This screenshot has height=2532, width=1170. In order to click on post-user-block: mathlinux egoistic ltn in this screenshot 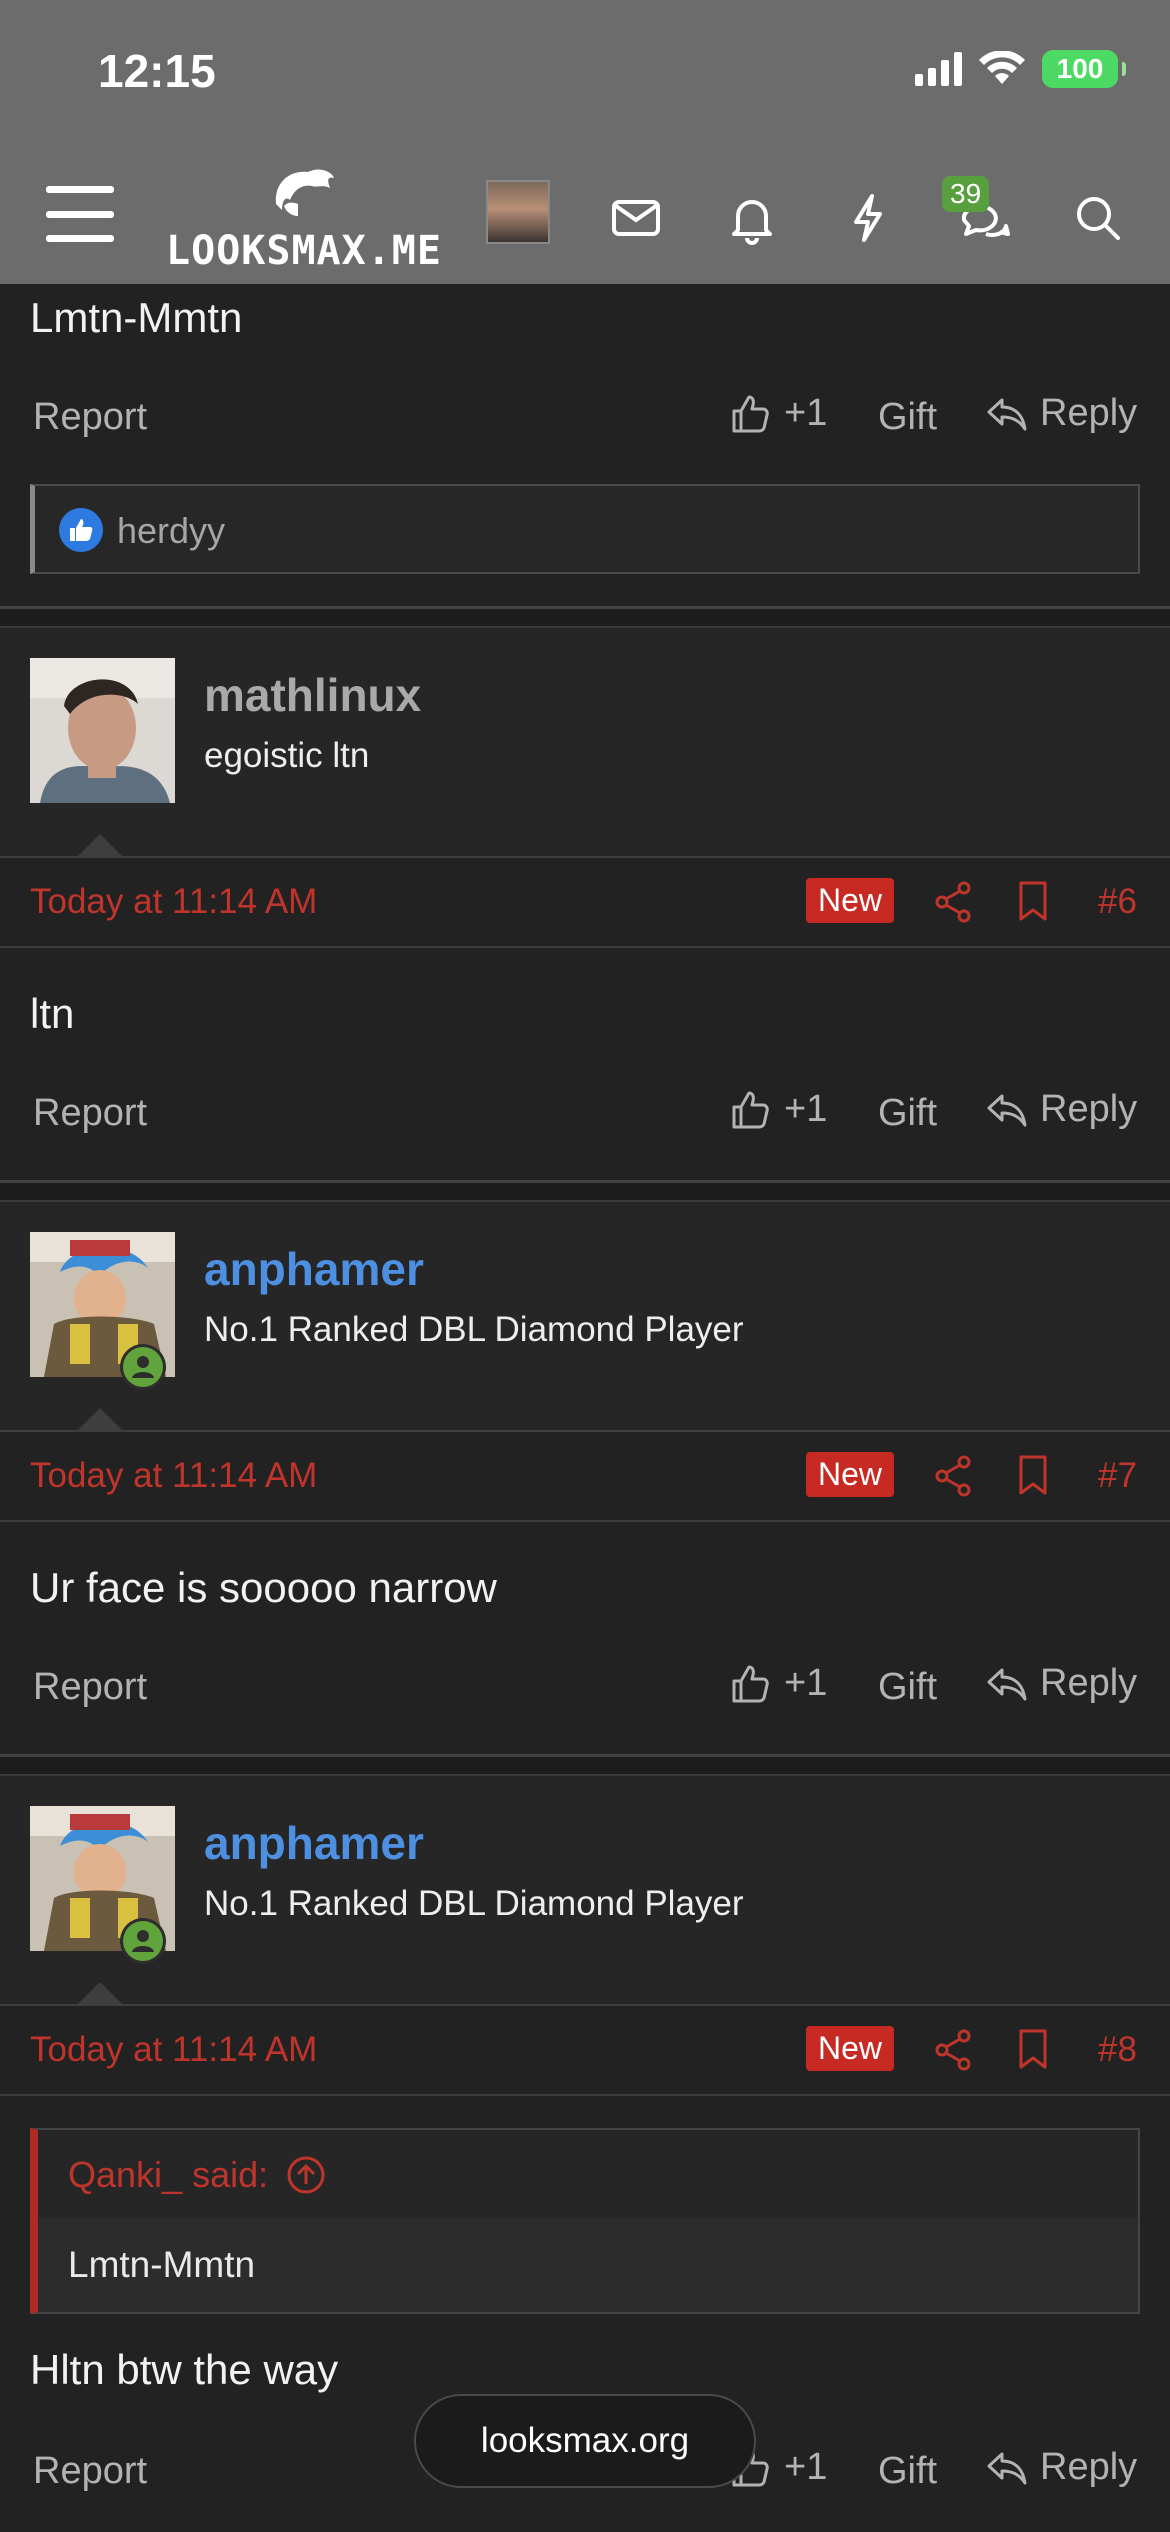, I will do `click(585, 743)`.